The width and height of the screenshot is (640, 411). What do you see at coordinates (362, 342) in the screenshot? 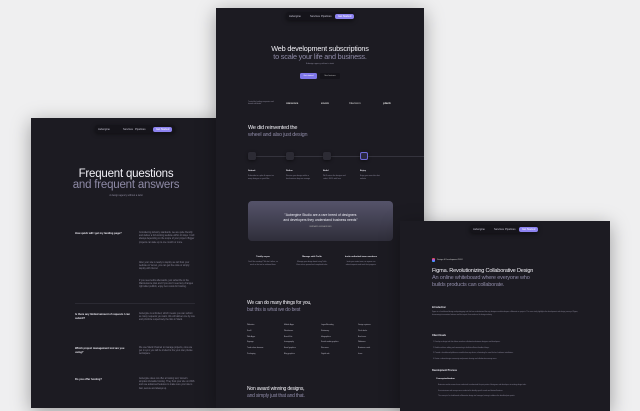
I see `service-item: Webinars` at bounding box center [362, 342].